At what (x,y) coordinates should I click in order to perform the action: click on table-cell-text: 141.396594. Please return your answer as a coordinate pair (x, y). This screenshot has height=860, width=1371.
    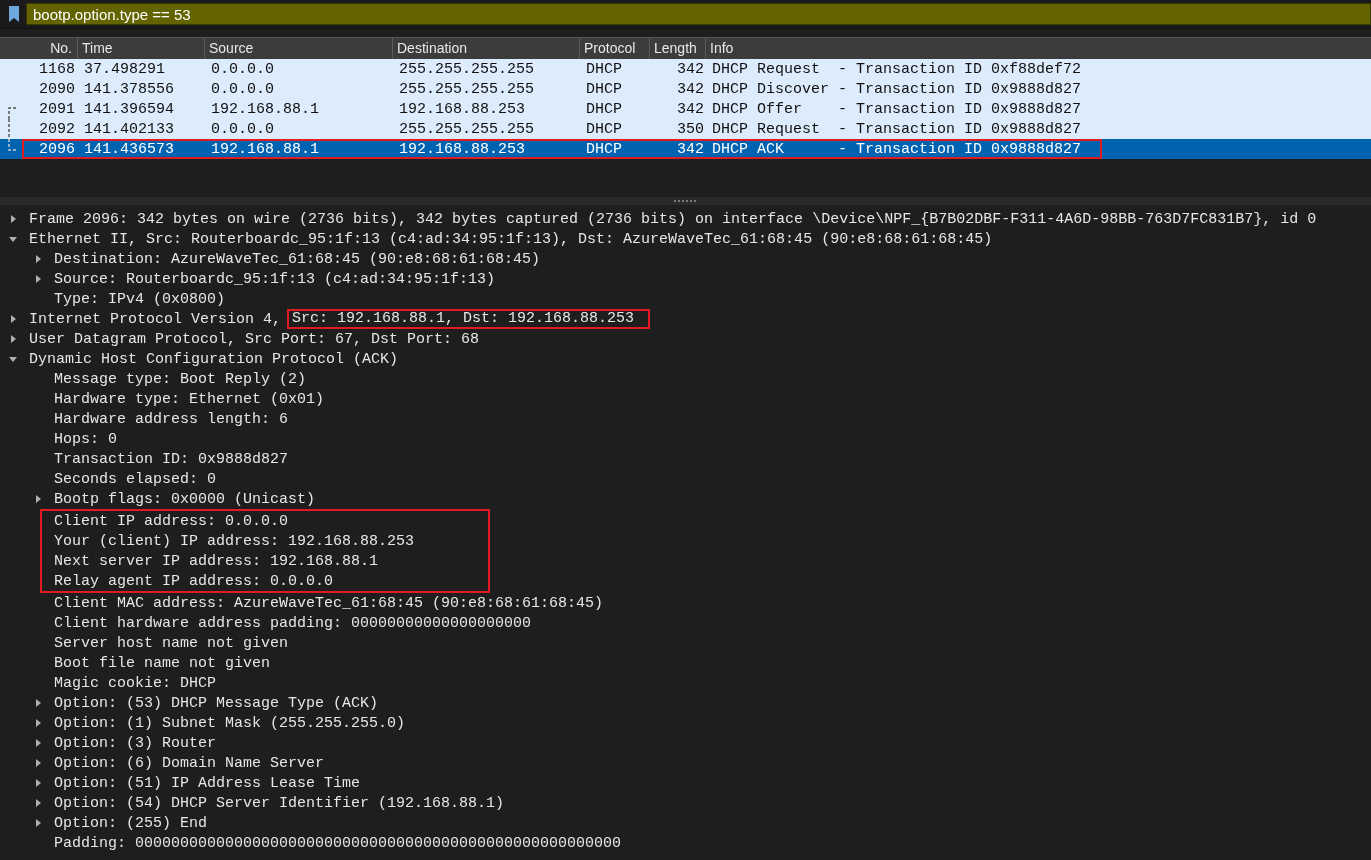
    Looking at the image, I should click on (129, 109).